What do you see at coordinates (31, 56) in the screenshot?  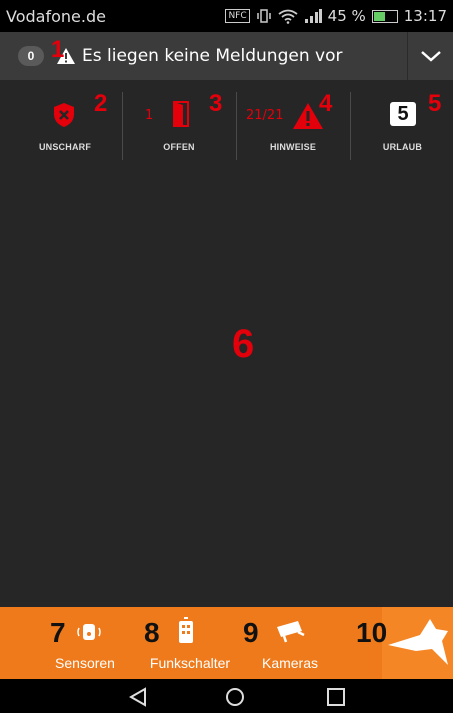 I see `message-count-badge: 0` at bounding box center [31, 56].